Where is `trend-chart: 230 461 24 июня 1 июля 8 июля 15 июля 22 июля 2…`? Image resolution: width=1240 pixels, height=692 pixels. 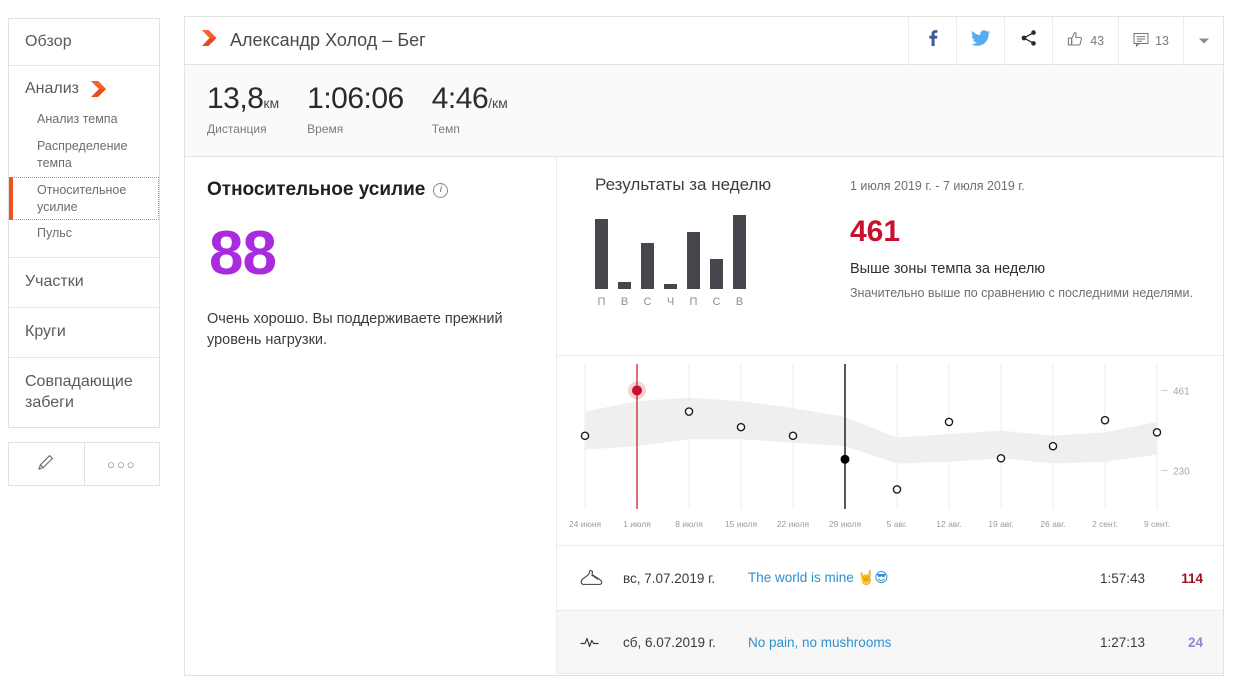
trend-chart: 230 461 24 июня 1 июля 8 июля 15 июля 22 июля 2… is located at coordinates (890, 451).